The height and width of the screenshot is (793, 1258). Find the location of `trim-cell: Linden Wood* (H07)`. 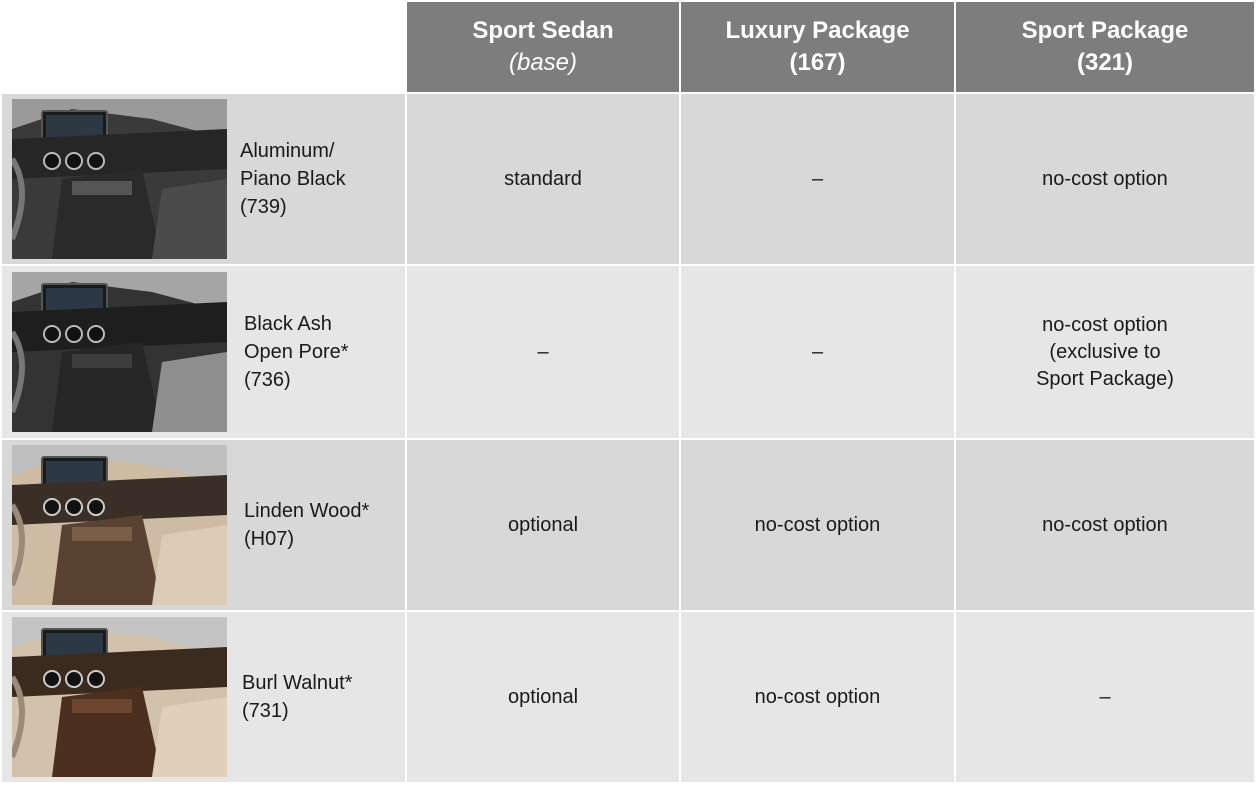

trim-cell: Linden Wood* (H07) is located at coordinates (203, 525).